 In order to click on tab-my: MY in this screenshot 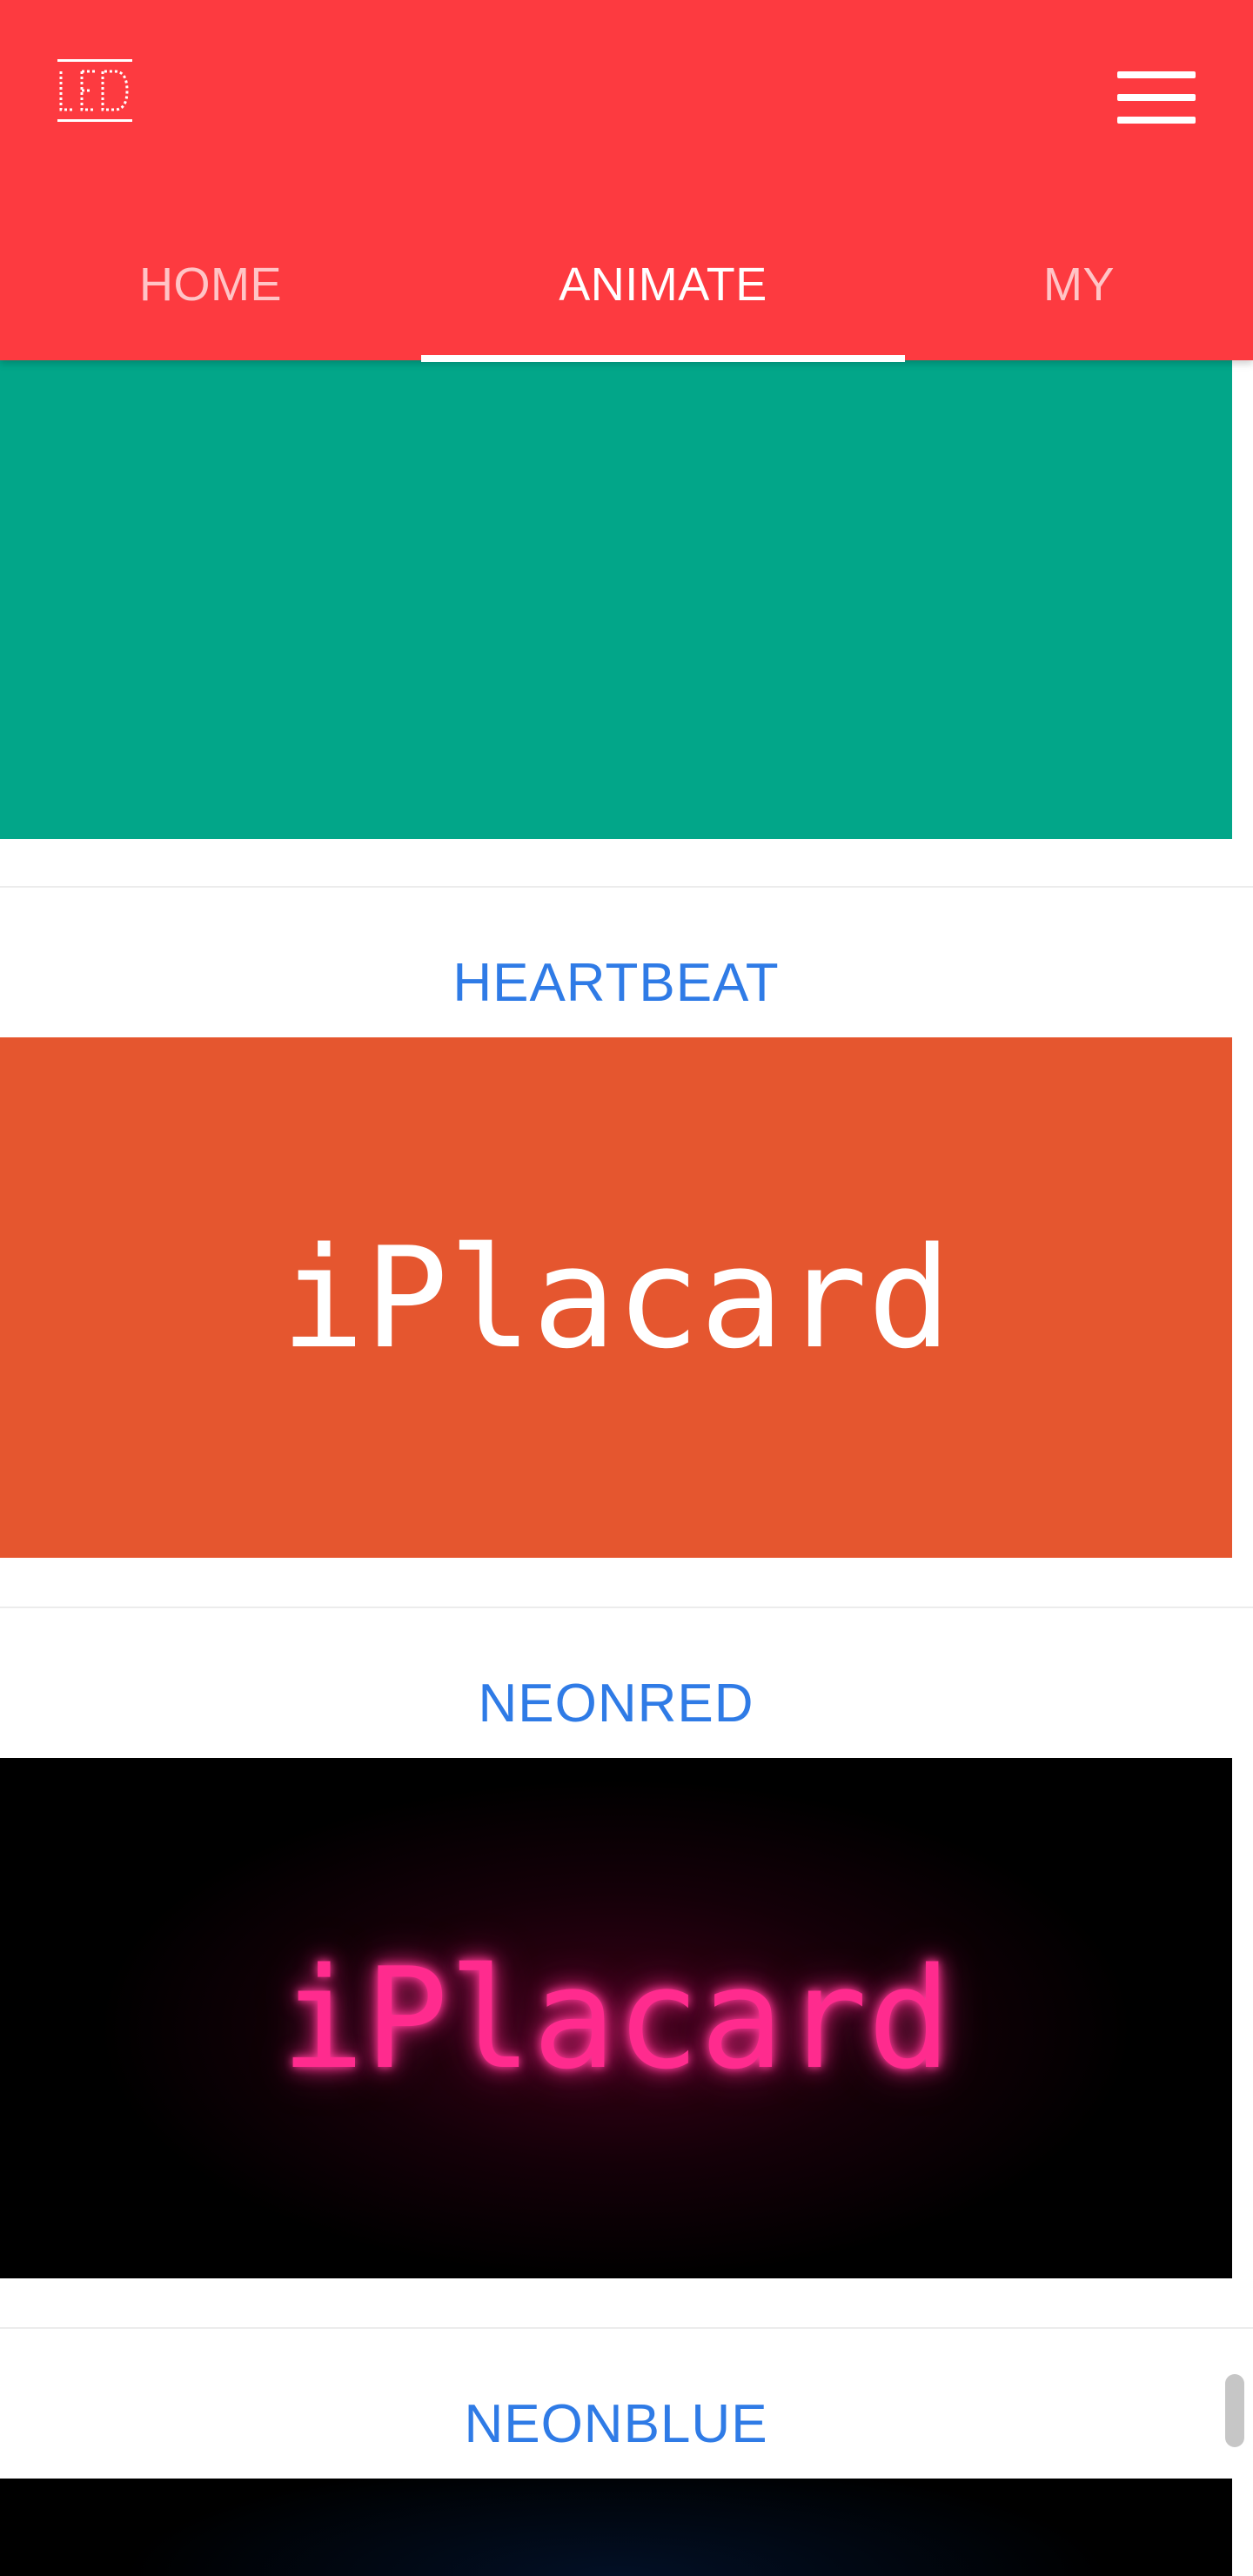, I will do `click(1079, 284)`.